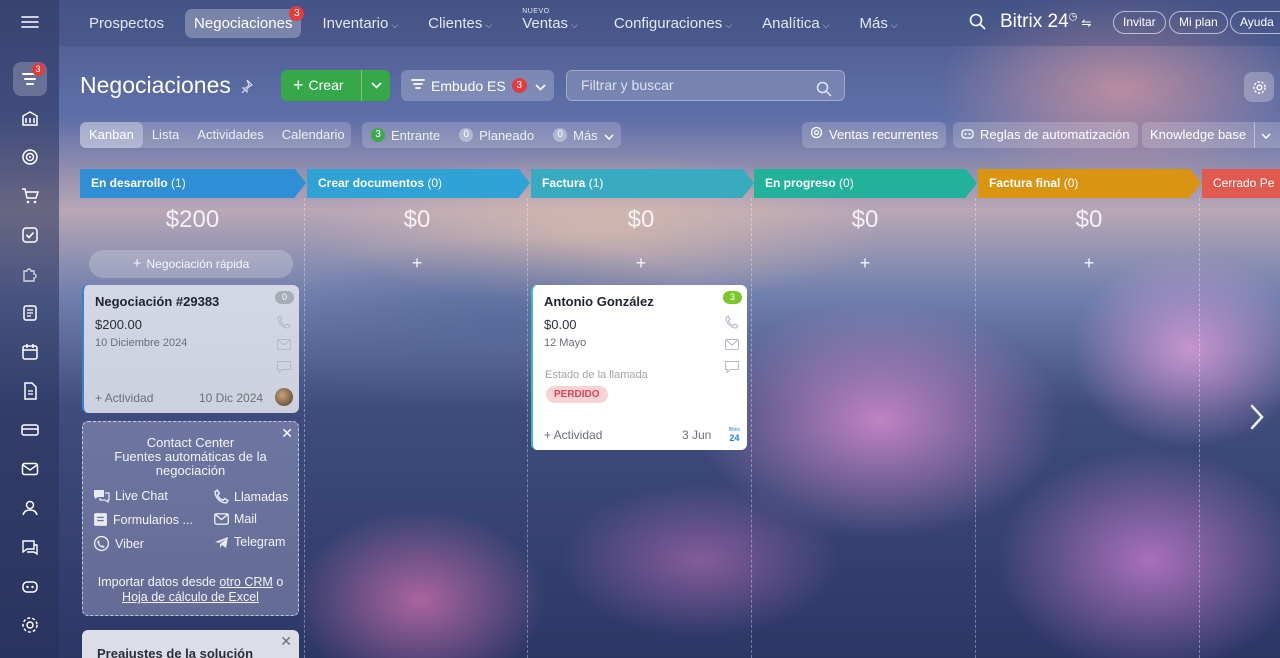 Image resolution: width=1280 pixels, height=658 pixels. I want to click on channel-mail: Mail, so click(235, 519).